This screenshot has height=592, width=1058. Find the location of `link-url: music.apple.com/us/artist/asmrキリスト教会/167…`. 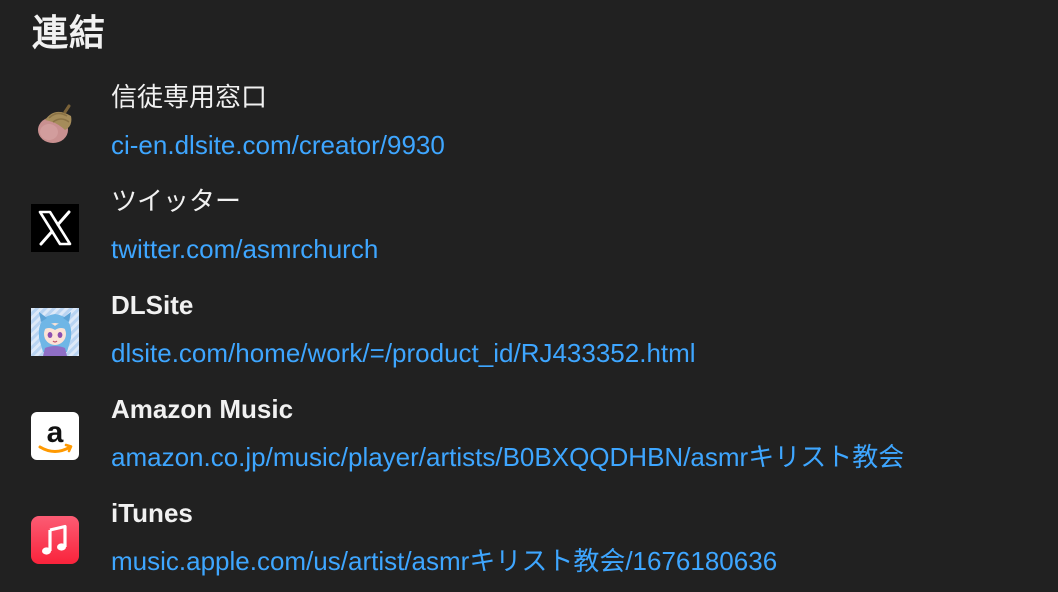

link-url: music.apple.com/us/artist/asmrキリスト教会/167… is located at coordinates (444, 561).